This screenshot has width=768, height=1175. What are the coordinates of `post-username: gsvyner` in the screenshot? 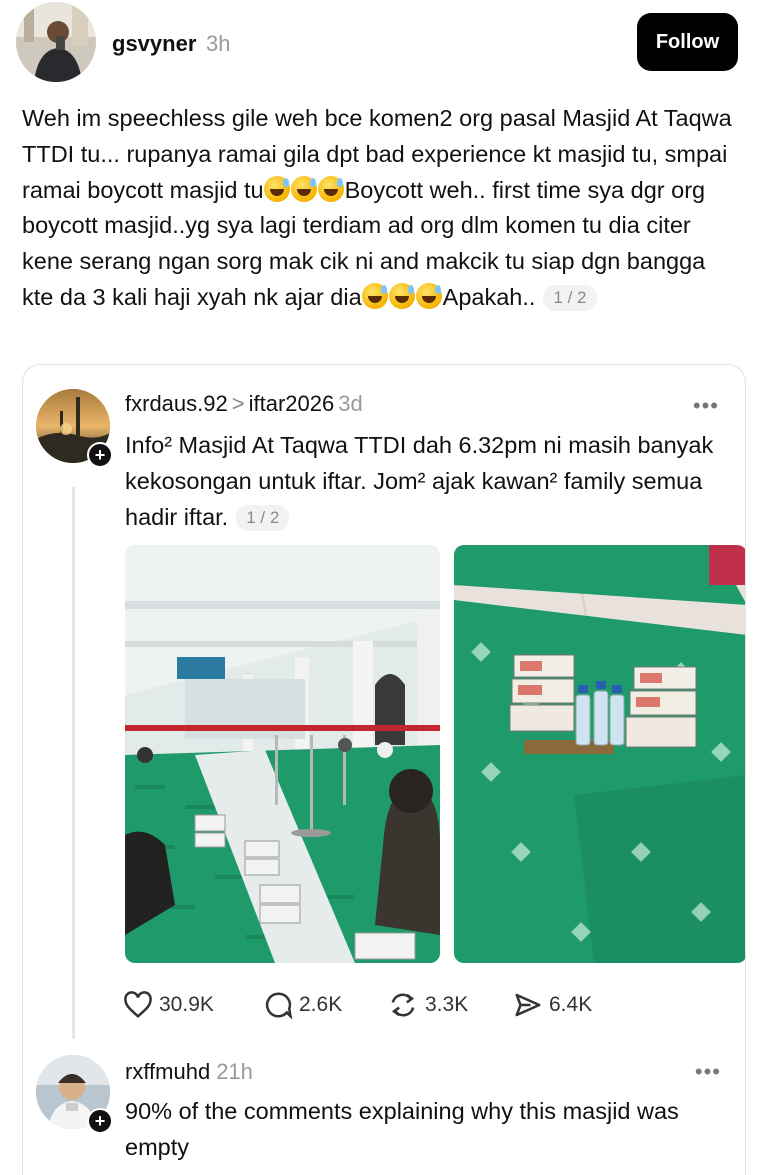 It's located at (154, 44).